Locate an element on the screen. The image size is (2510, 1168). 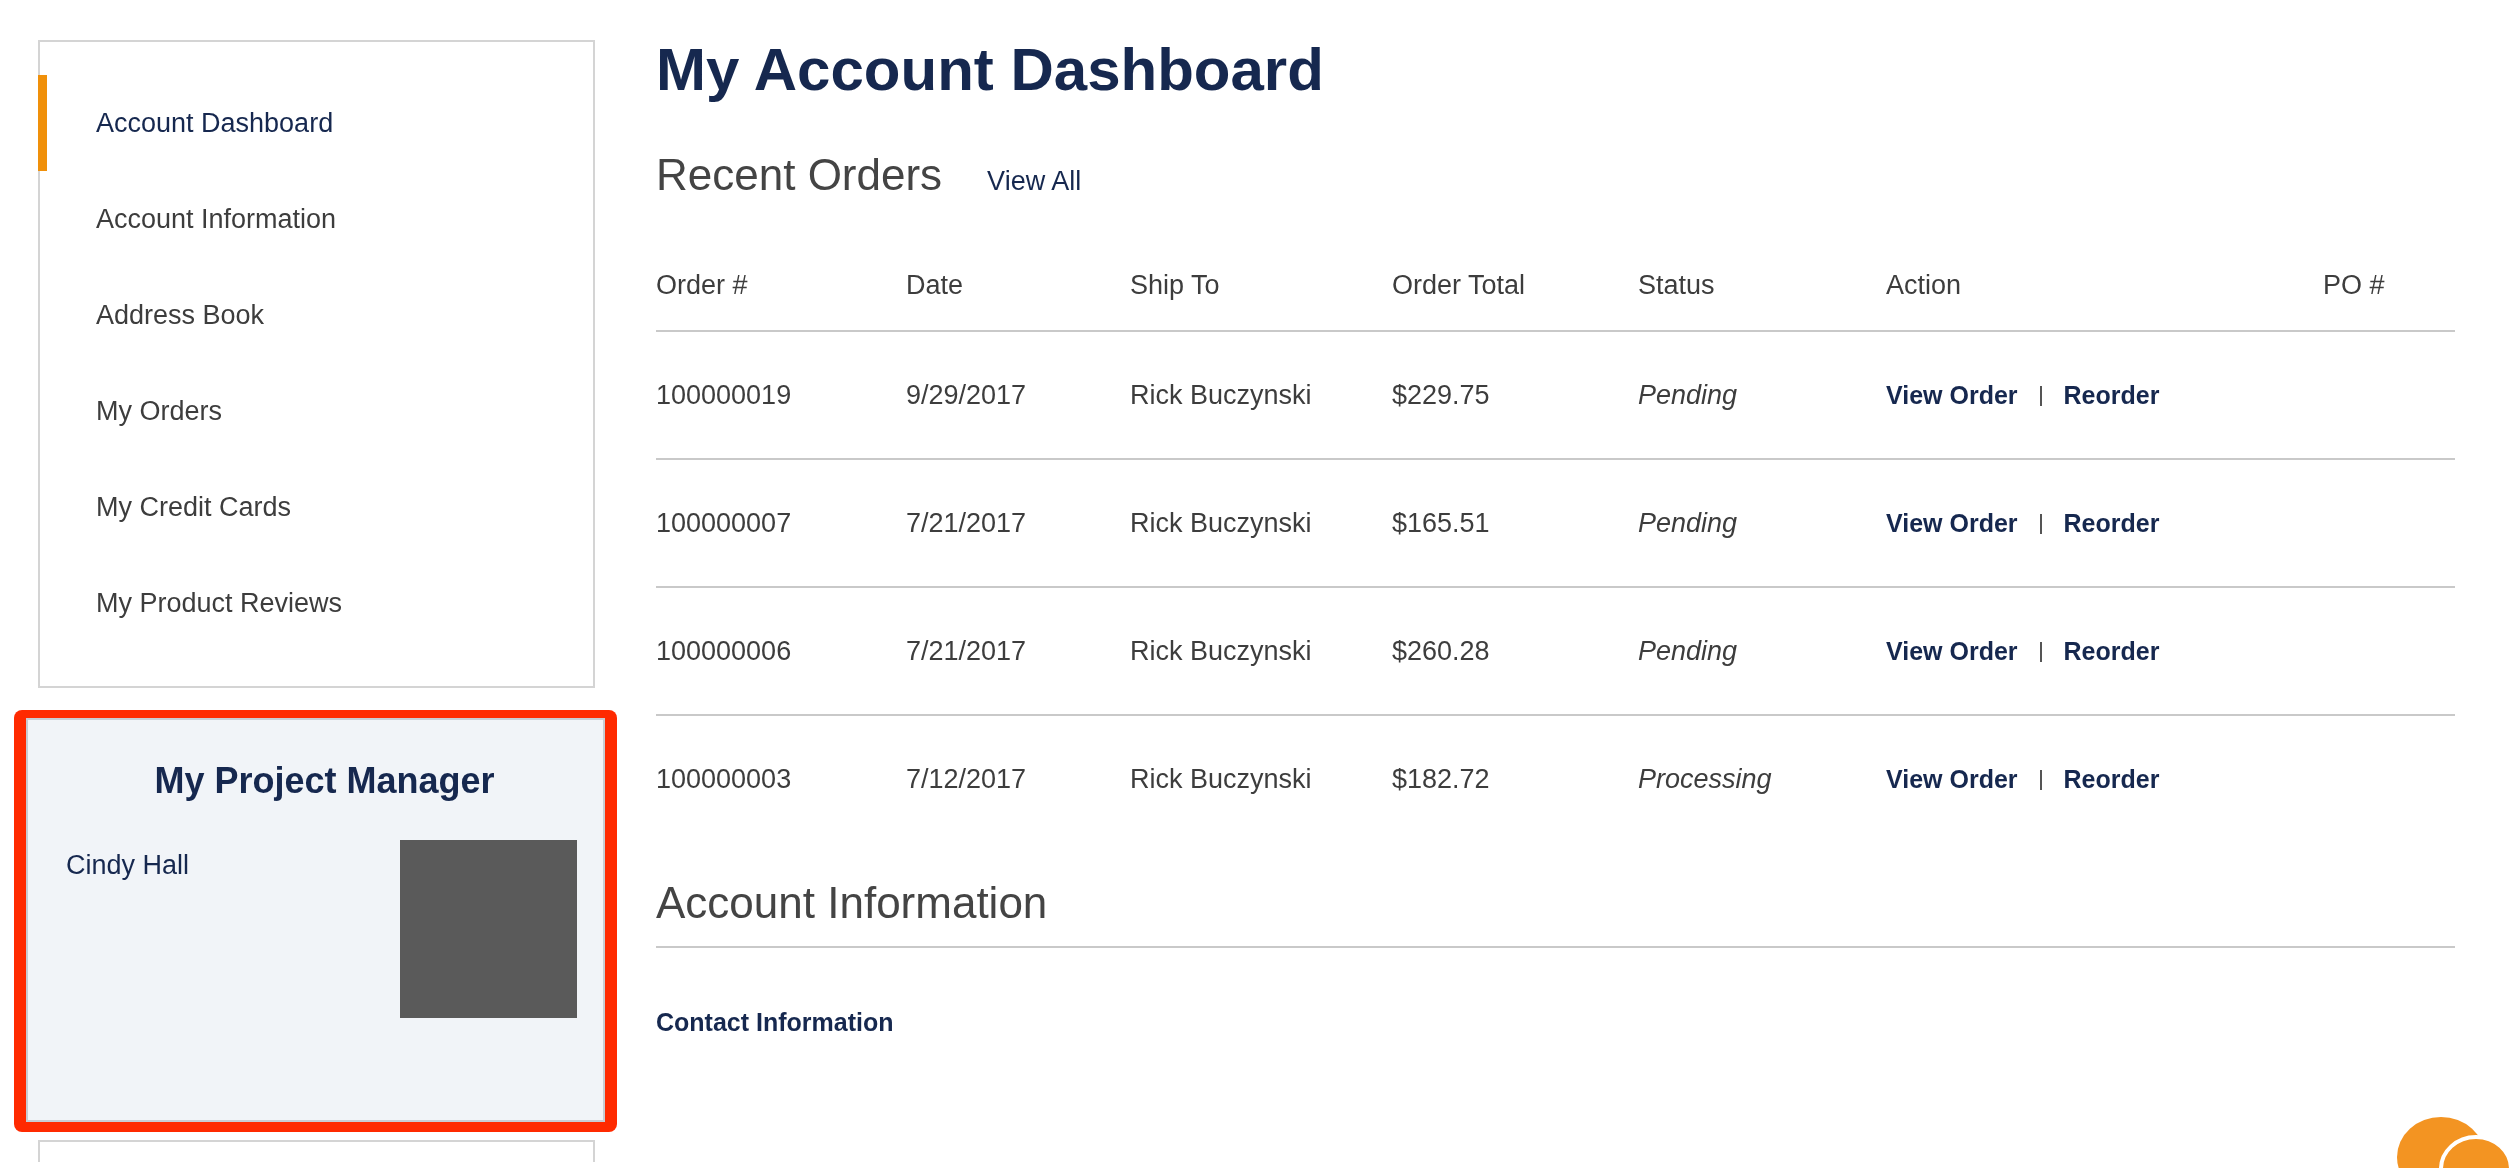
page-title: My Account Dashboard is located at coordinates (990, 70).